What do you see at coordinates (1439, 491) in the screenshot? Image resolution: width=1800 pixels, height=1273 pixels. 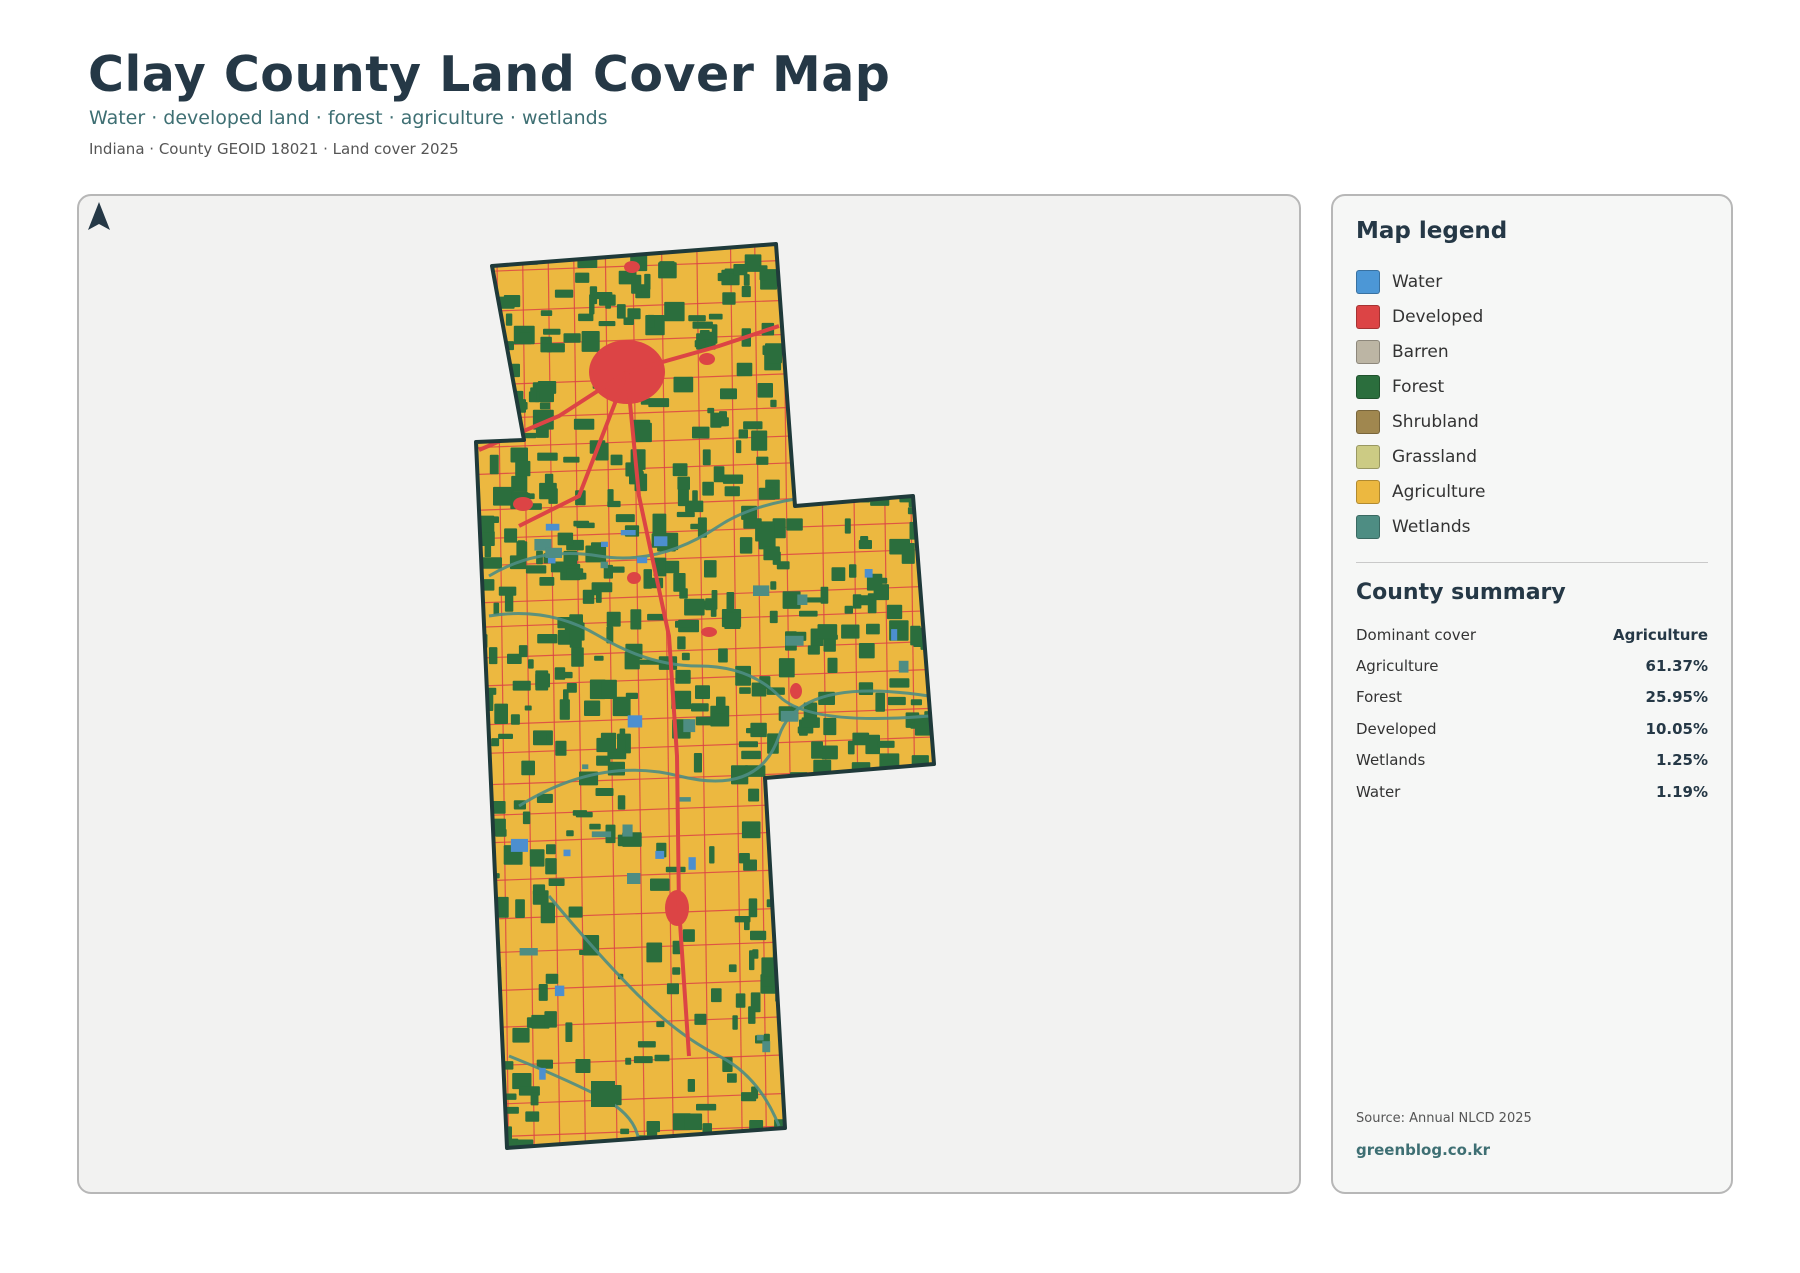 I see `legend-label: Agriculture` at bounding box center [1439, 491].